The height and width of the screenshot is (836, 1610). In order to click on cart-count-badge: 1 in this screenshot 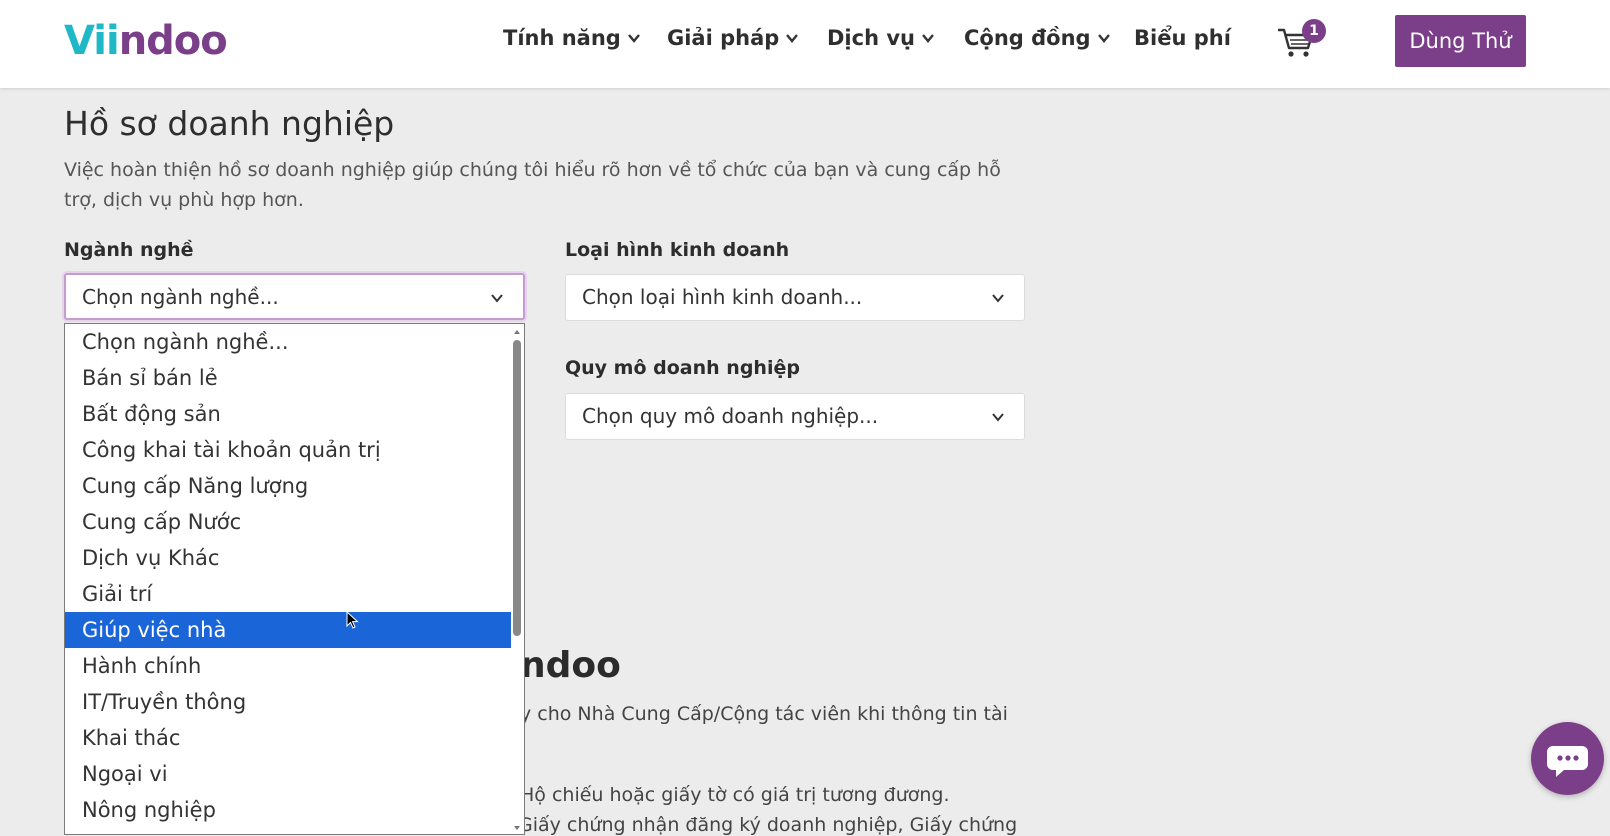, I will do `click(1314, 31)`.